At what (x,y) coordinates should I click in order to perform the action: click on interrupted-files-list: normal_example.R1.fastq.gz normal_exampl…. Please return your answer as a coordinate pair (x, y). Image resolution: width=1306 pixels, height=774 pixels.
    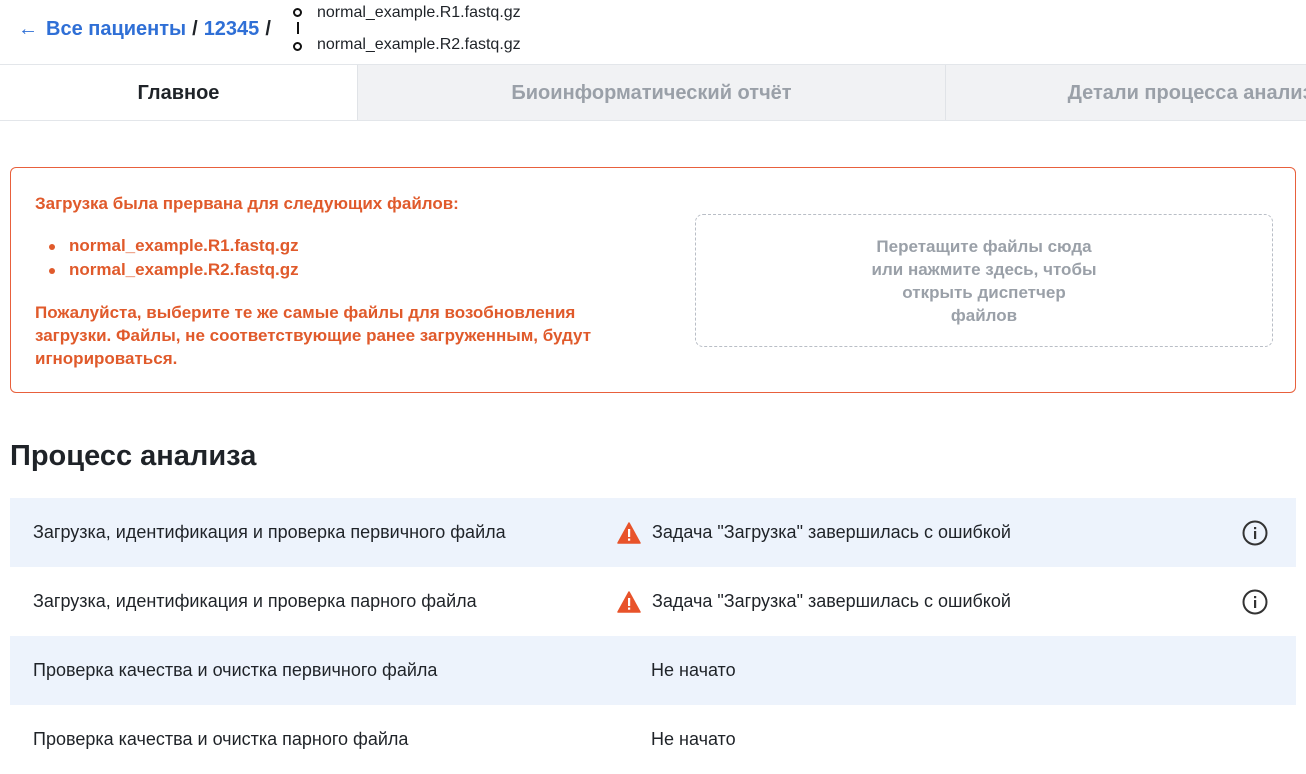
    Looking at the image, I should click on (174, 258).